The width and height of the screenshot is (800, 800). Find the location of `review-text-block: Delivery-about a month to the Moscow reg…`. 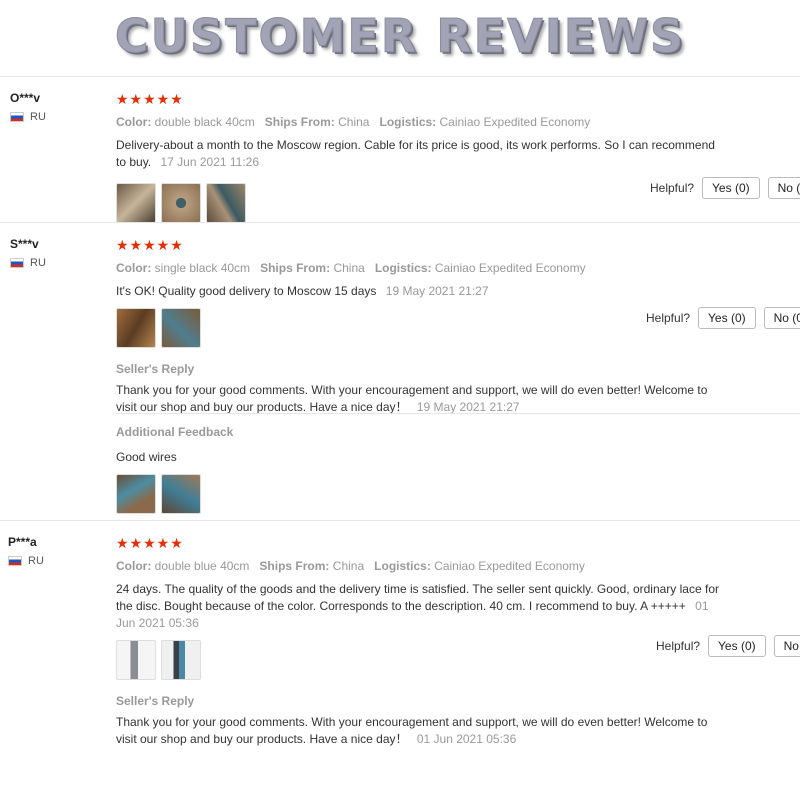

review-text-block: Delivery-about a month to the Moscow reg… is located at coordinates (421, 154).